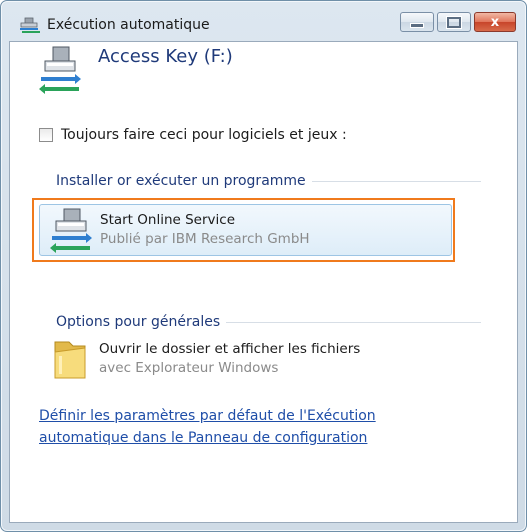 This screenshot has width=527, height=532. What do you see at coordinates (138, 322) in the screenshot?
I see `general-section-title: Options pour générales` at bounding box center [138, 322].